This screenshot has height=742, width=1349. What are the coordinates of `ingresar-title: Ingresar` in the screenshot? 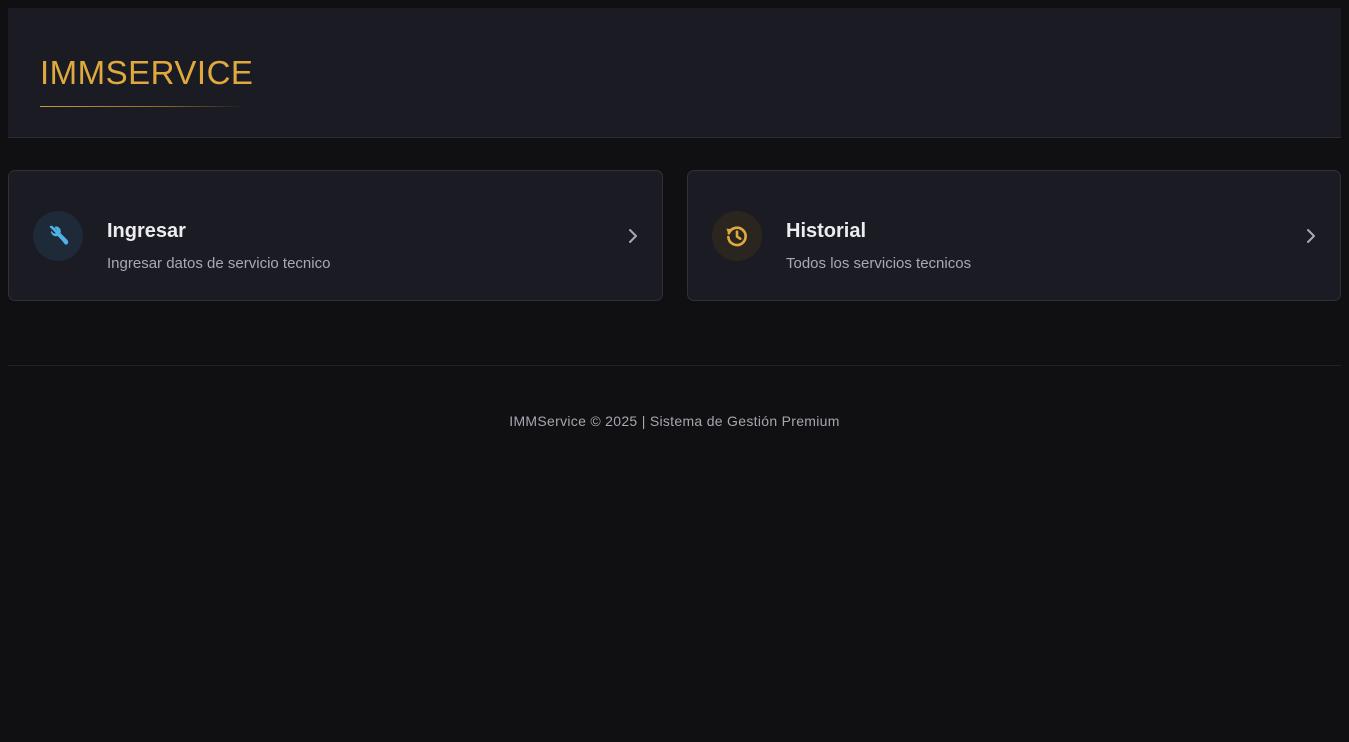 It's located at (146, 231).